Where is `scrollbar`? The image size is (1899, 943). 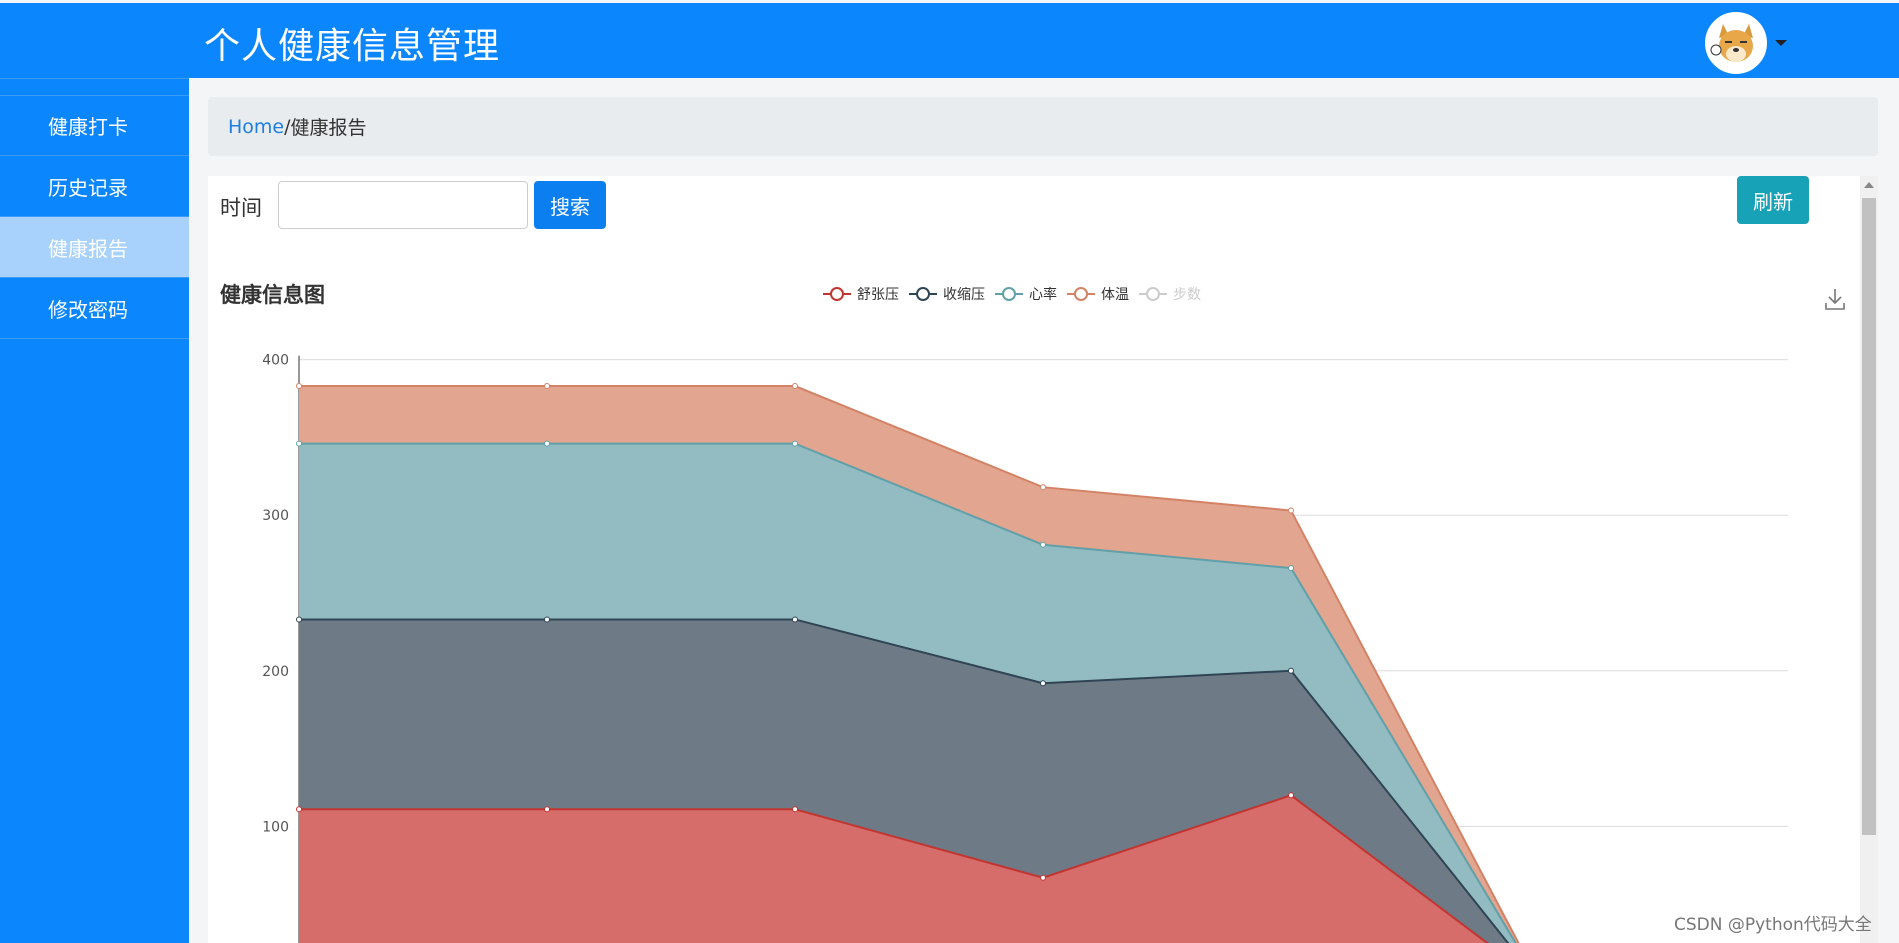
scrollbar is located at coordinates (1869, 559).